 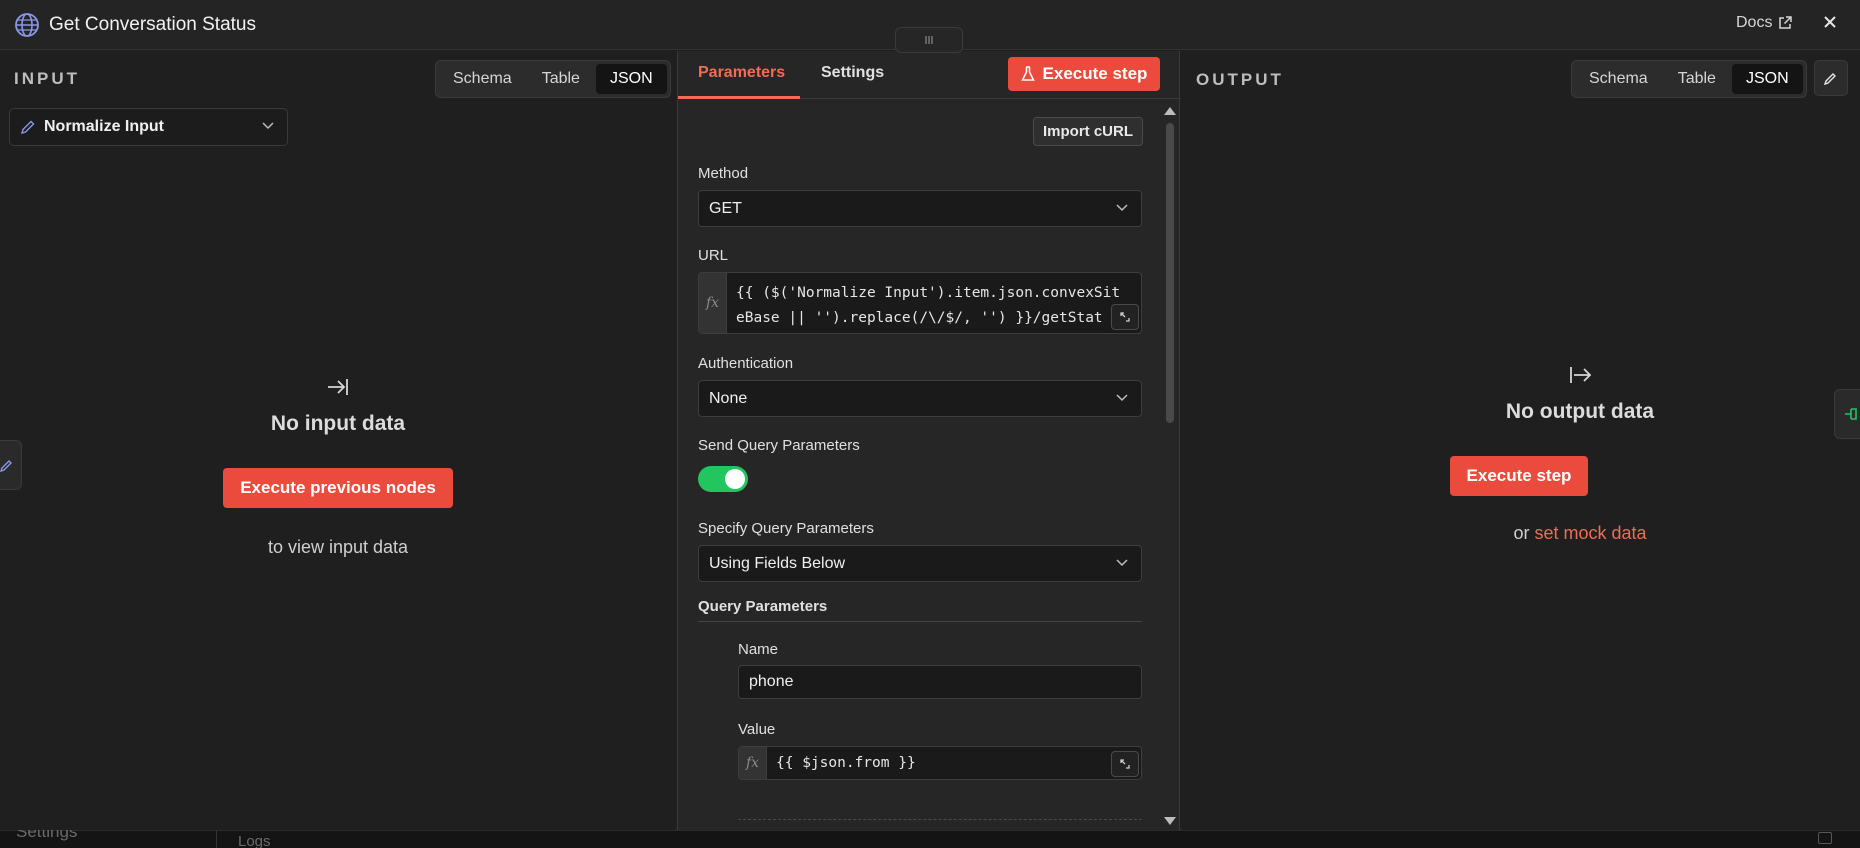 I want to click on input-empty-title: No input data, so click(x=338, y=423).